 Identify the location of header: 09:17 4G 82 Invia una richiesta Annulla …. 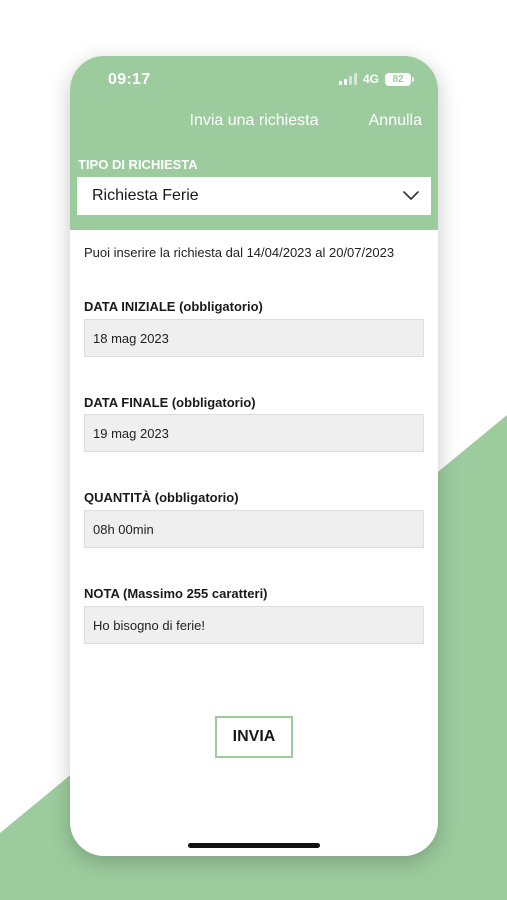
(254, 143).